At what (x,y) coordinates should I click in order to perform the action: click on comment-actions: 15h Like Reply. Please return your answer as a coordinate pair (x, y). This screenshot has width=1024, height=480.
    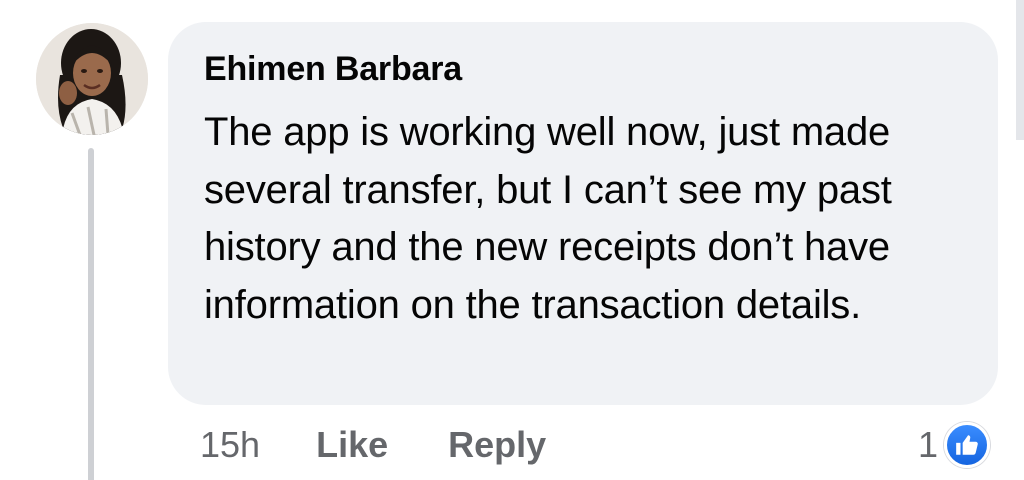
    Looking at the image, I should click on (373, 445).